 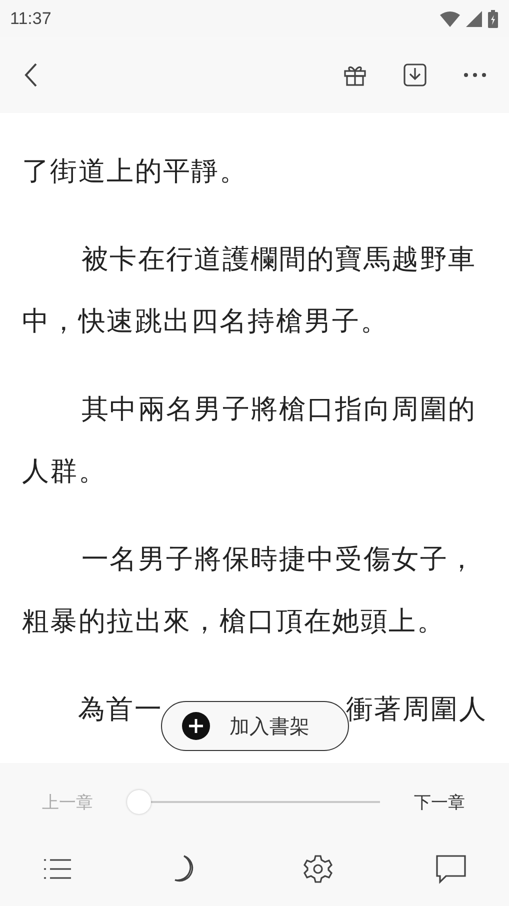 I want to click on menu-icon, so click(x=58, y=869).